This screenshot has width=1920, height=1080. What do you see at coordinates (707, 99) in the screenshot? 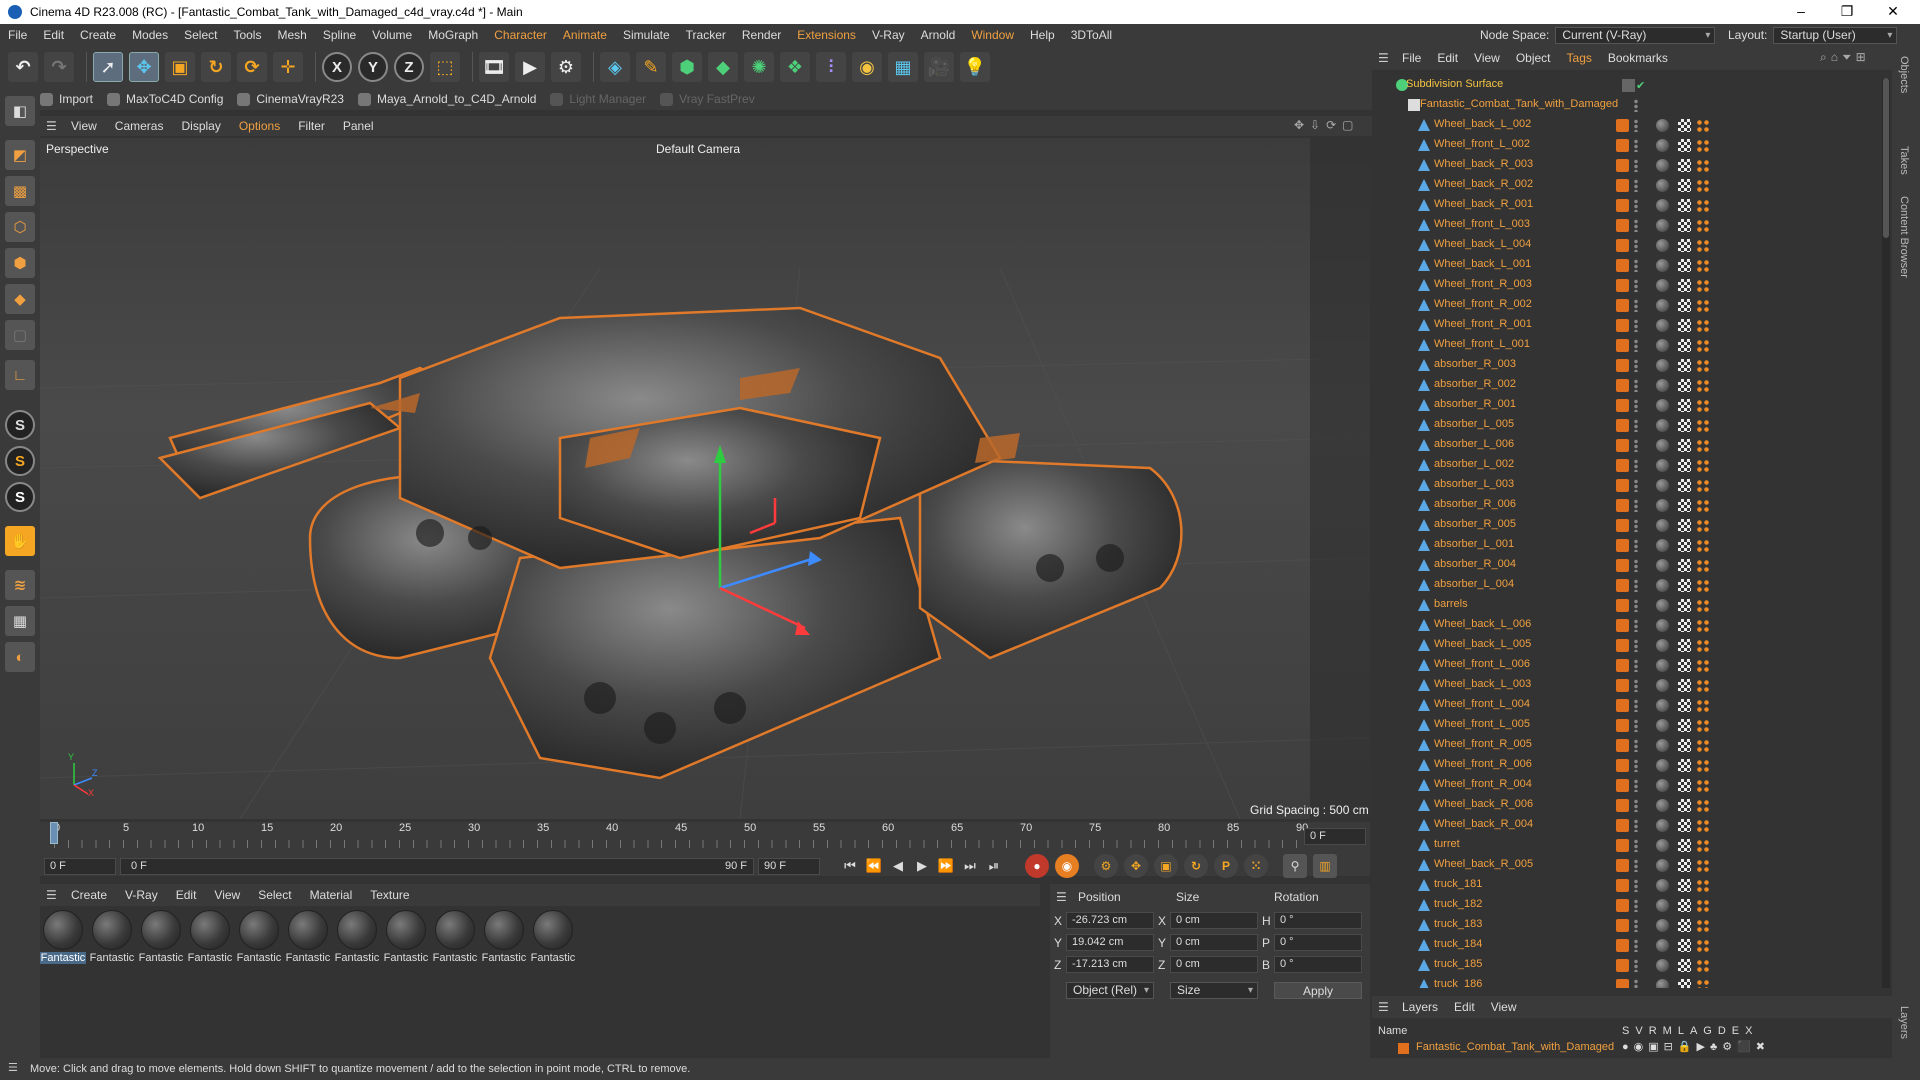
I see `vray-fastprev-button: Vray FastPrev` at bounding box center [707, 99].